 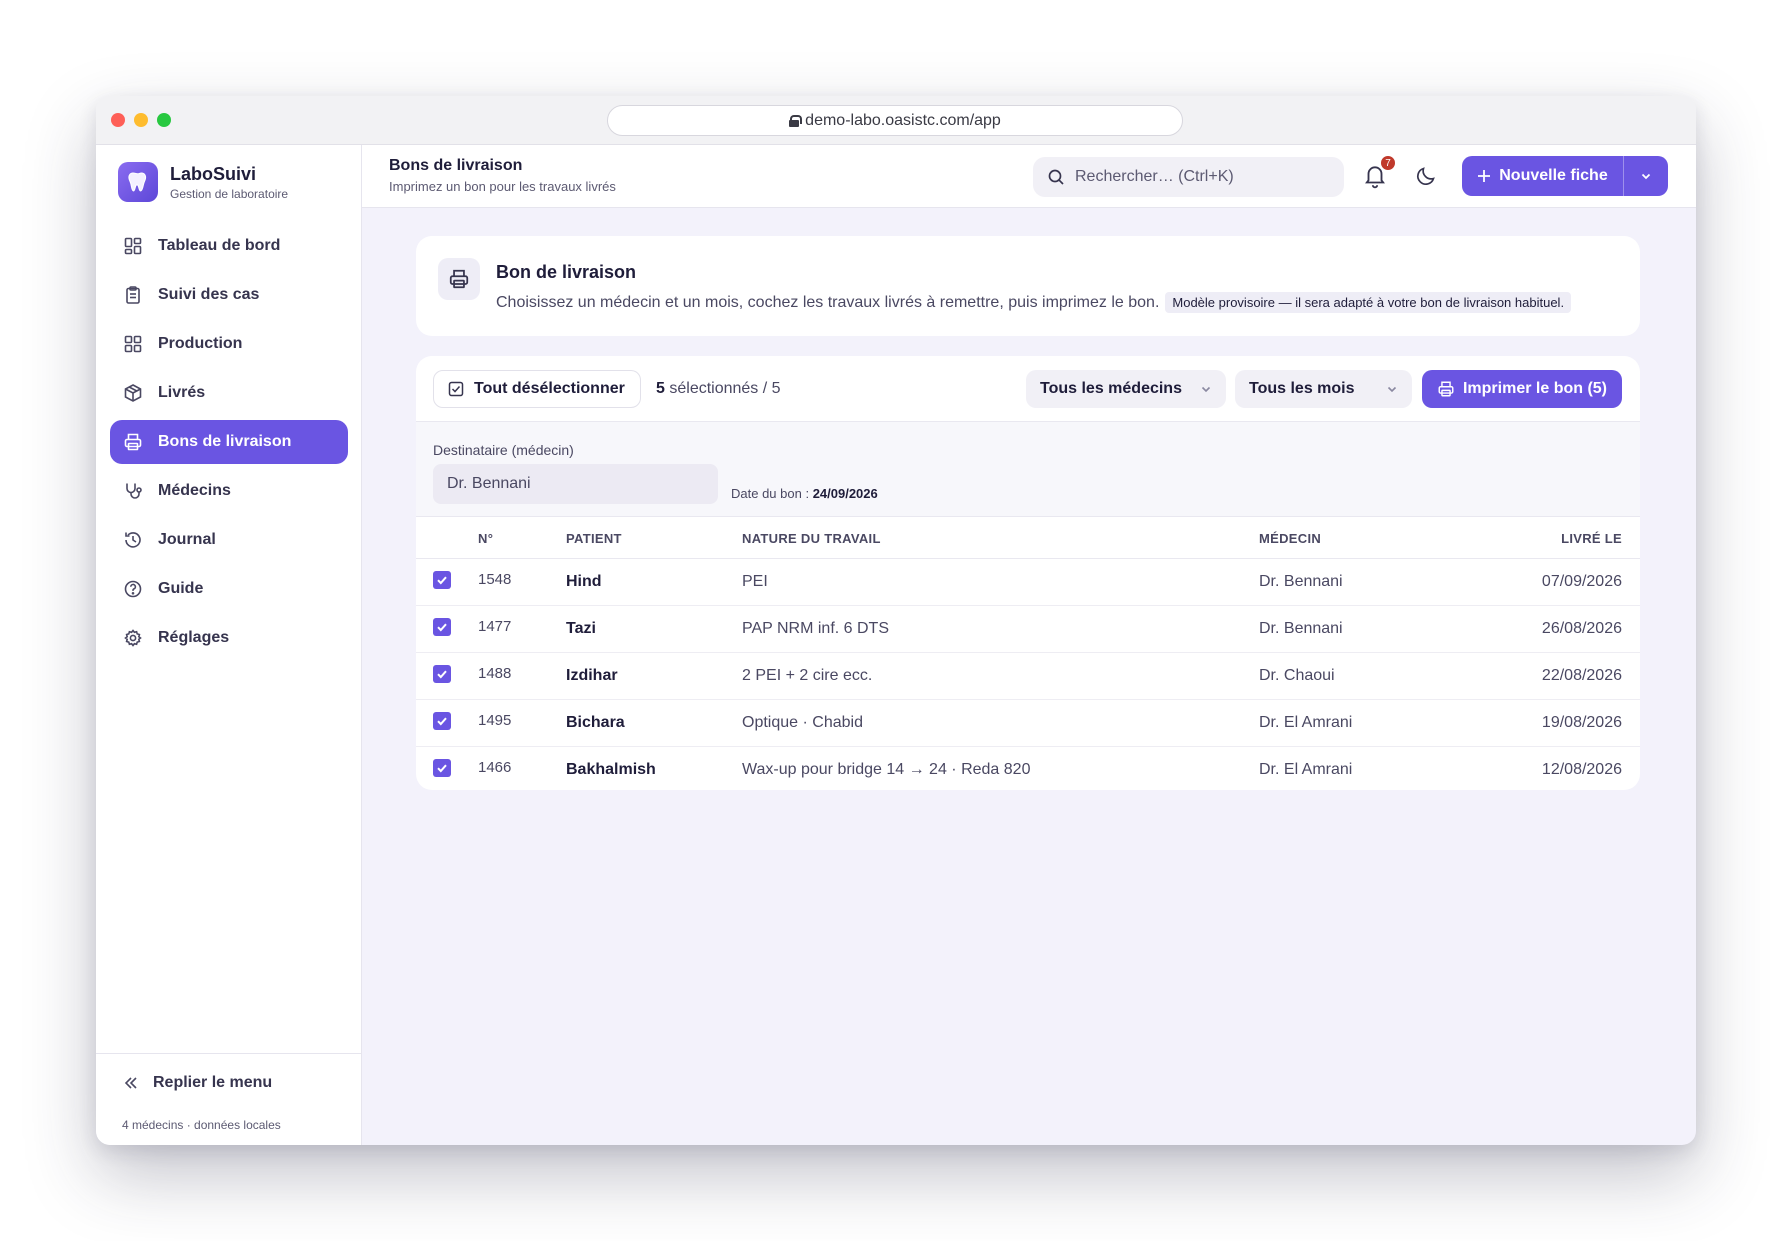 What do you see at coordinates (1056, 177) in the screenshot?
I see `search-icon` at bounding box center [1056, 177].